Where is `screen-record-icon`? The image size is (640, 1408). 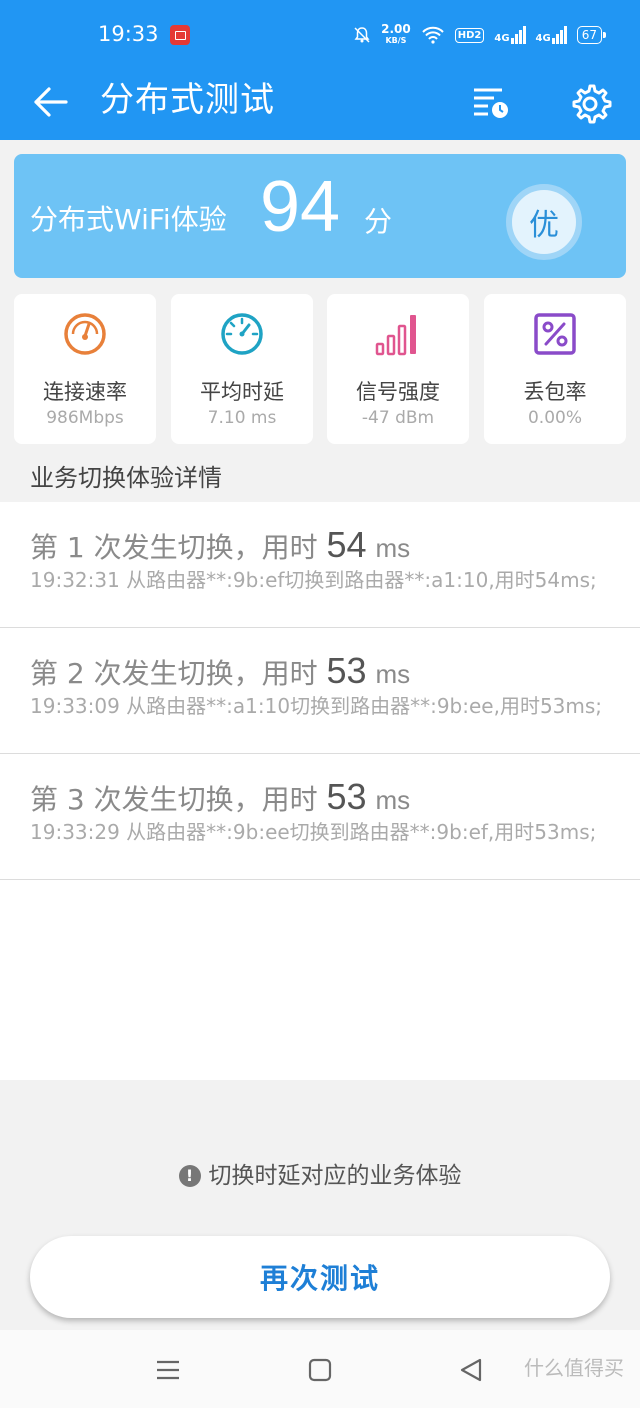
screen-record-icon is located at coordinates (180, 35).